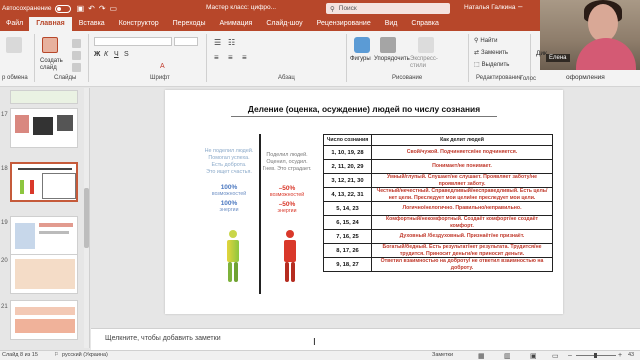  I want to click on tab-1: Главная, so click(50, 24).